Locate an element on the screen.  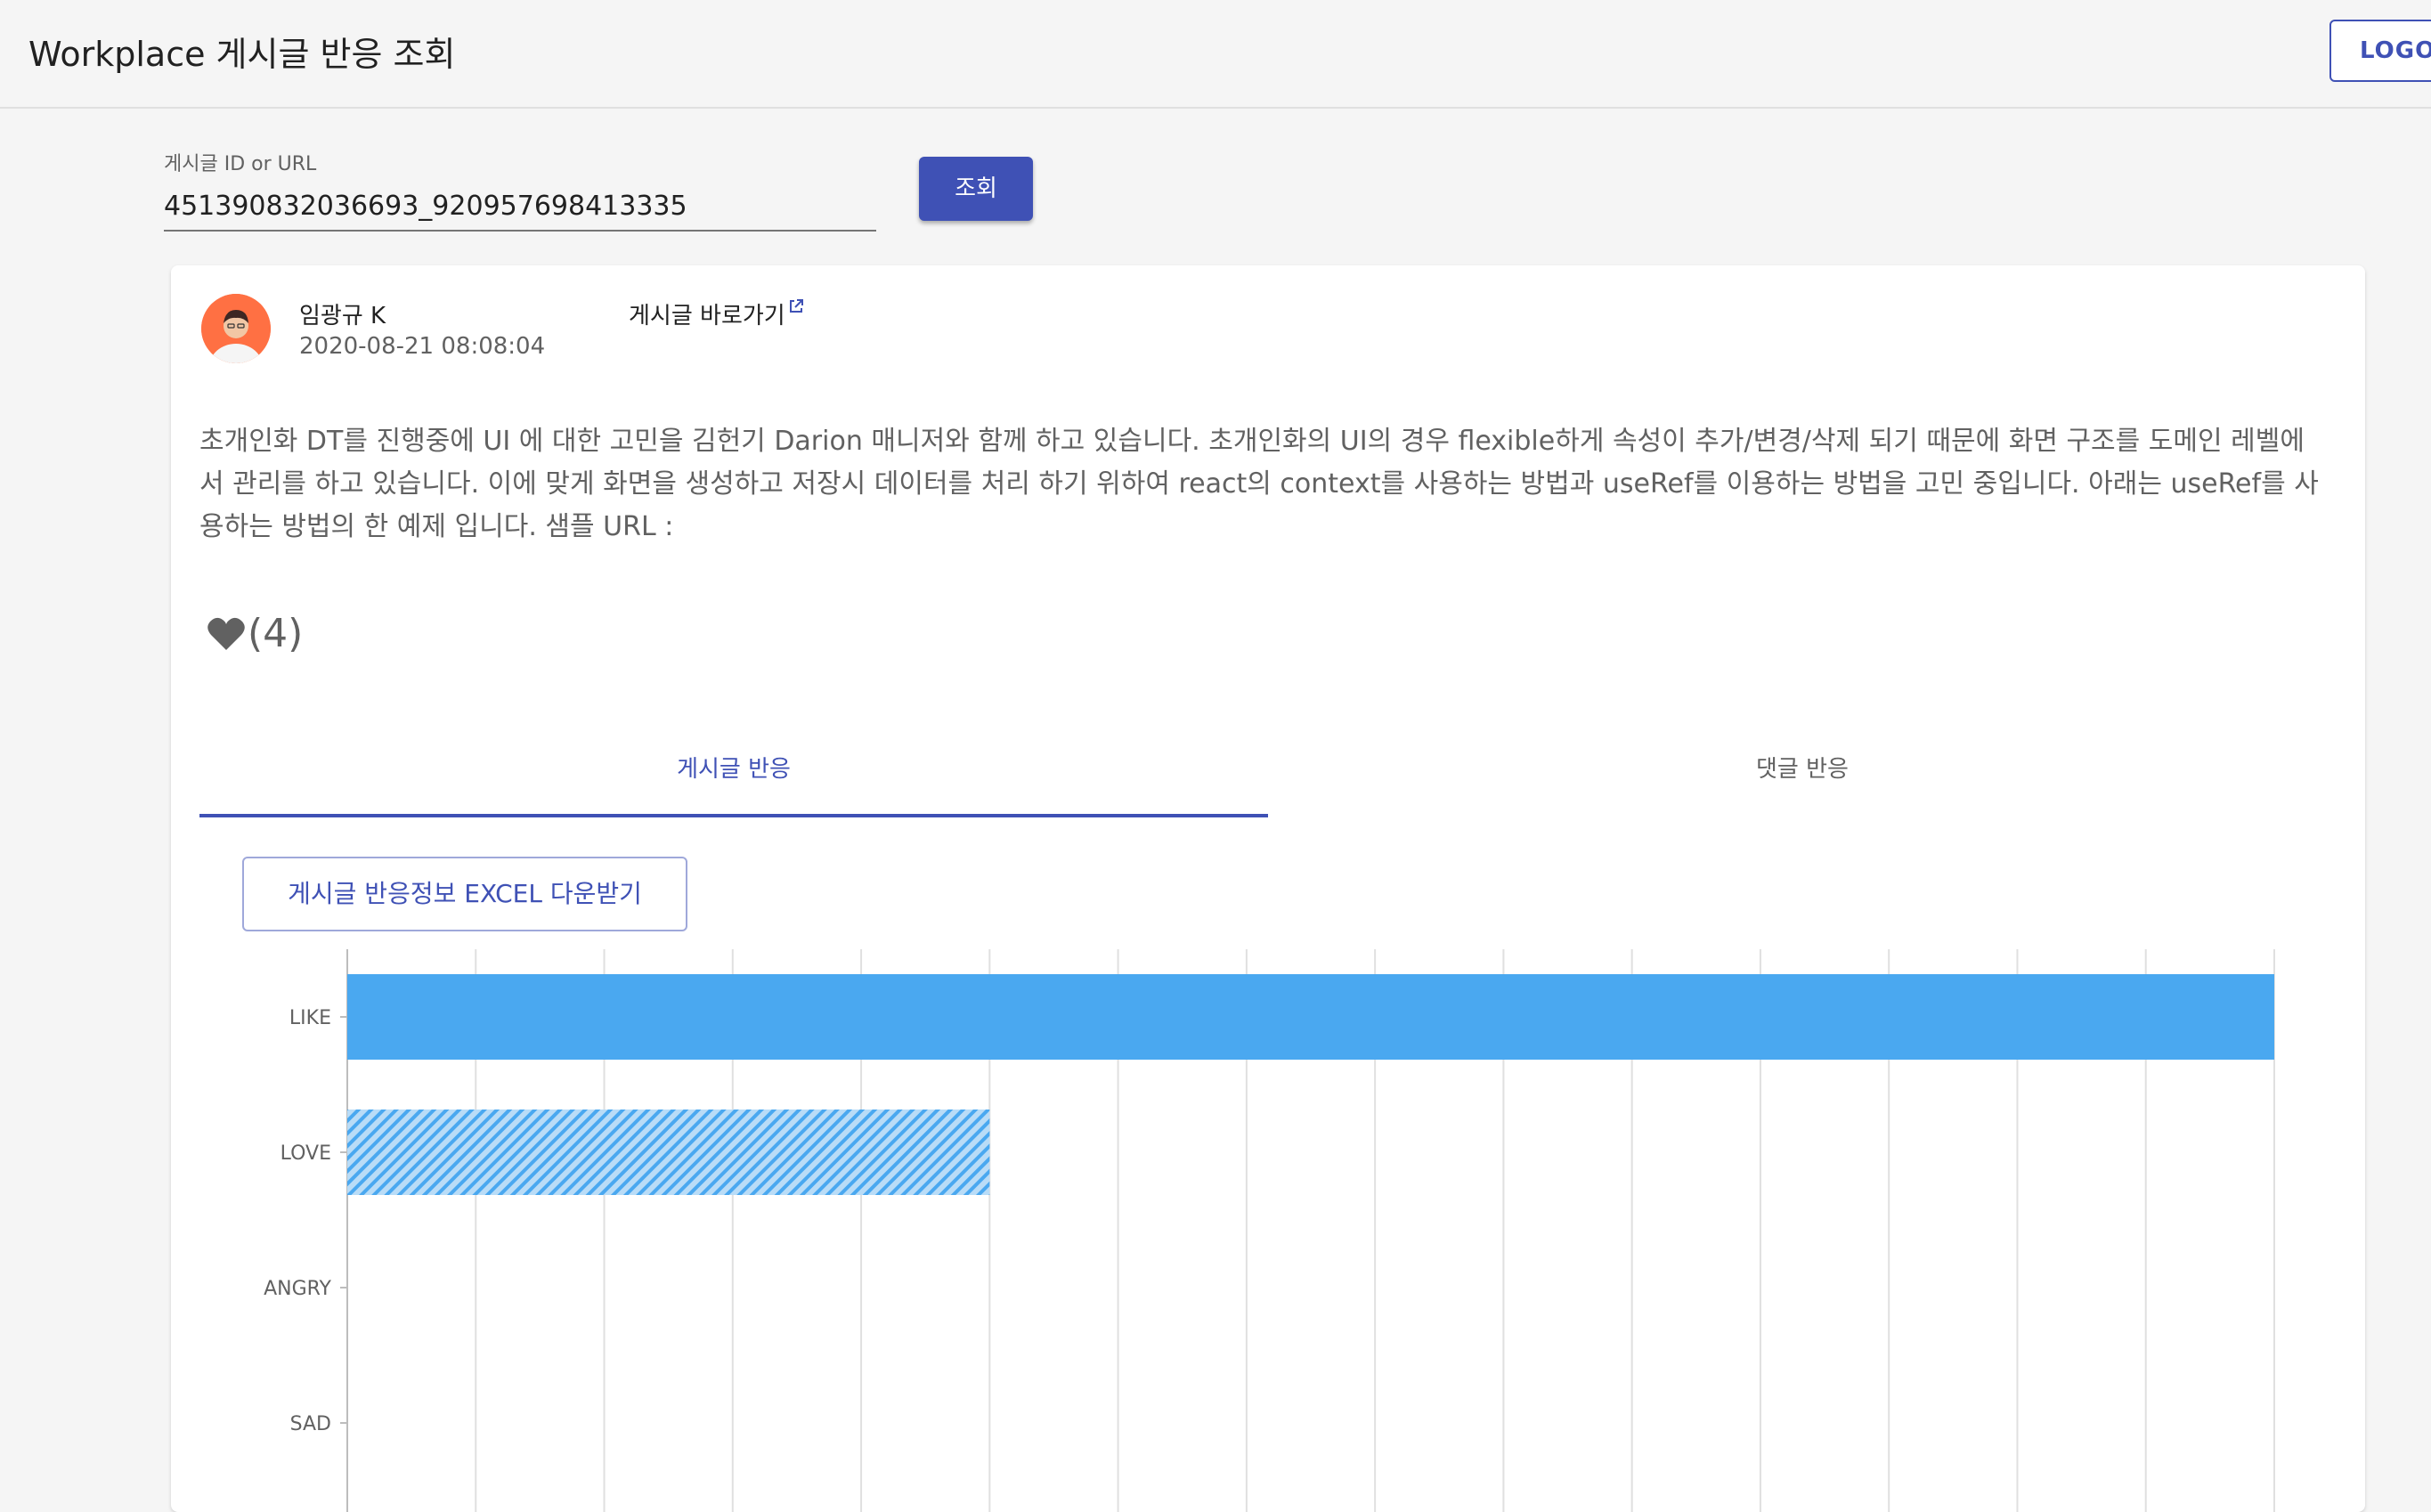
post-link: 게시글 바로가기 is located at coordinates (717, 313).